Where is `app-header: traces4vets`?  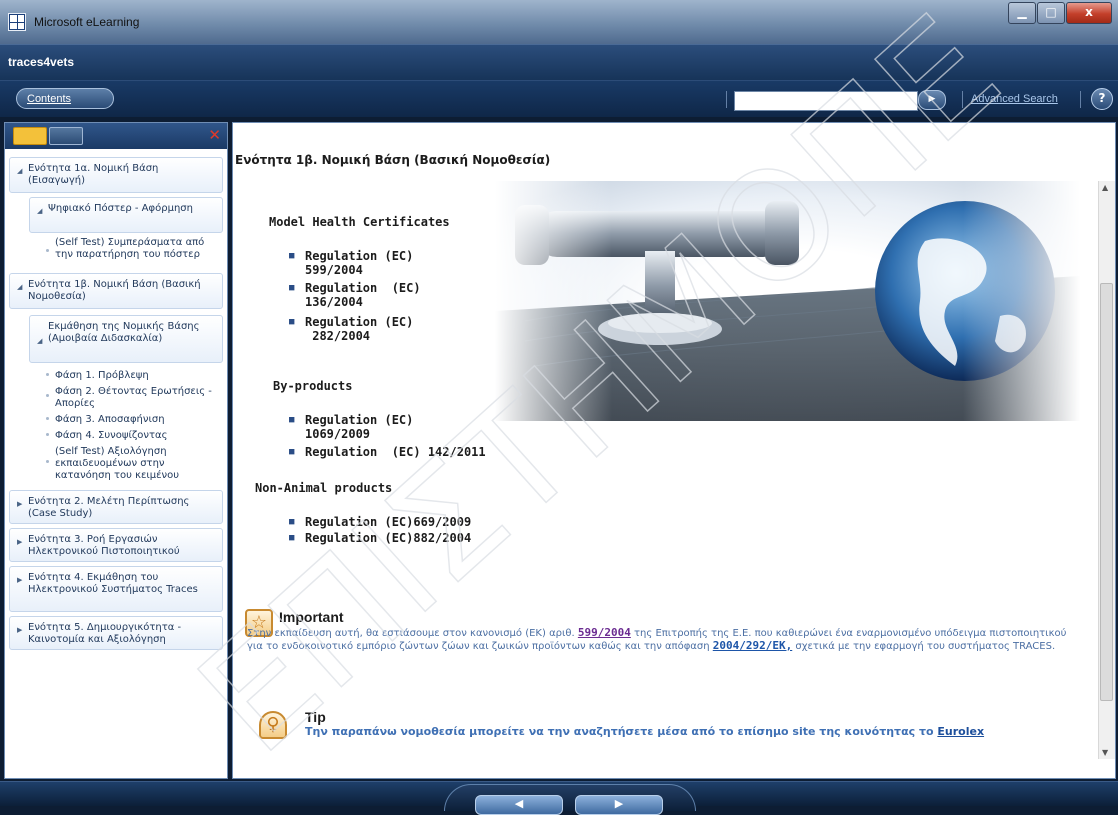 app-header: traces4vets is located at coordinates (559, 62).